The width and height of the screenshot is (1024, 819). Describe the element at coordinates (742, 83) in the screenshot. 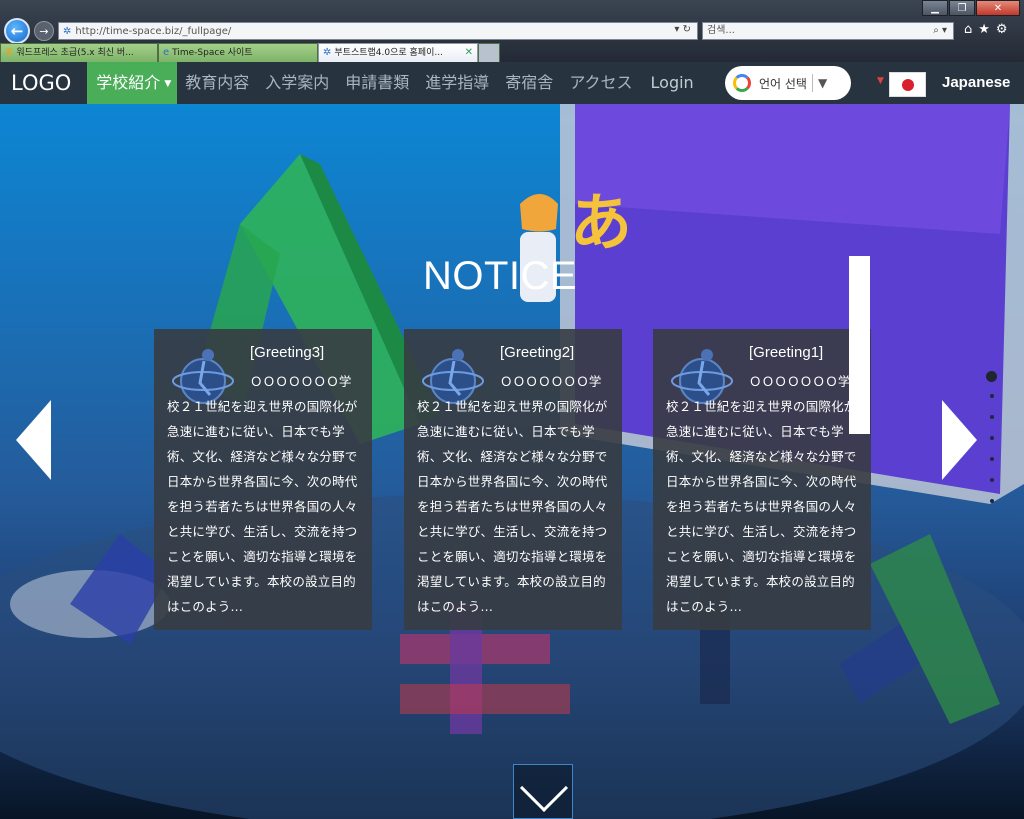

I see `google-g-icon` at that location.